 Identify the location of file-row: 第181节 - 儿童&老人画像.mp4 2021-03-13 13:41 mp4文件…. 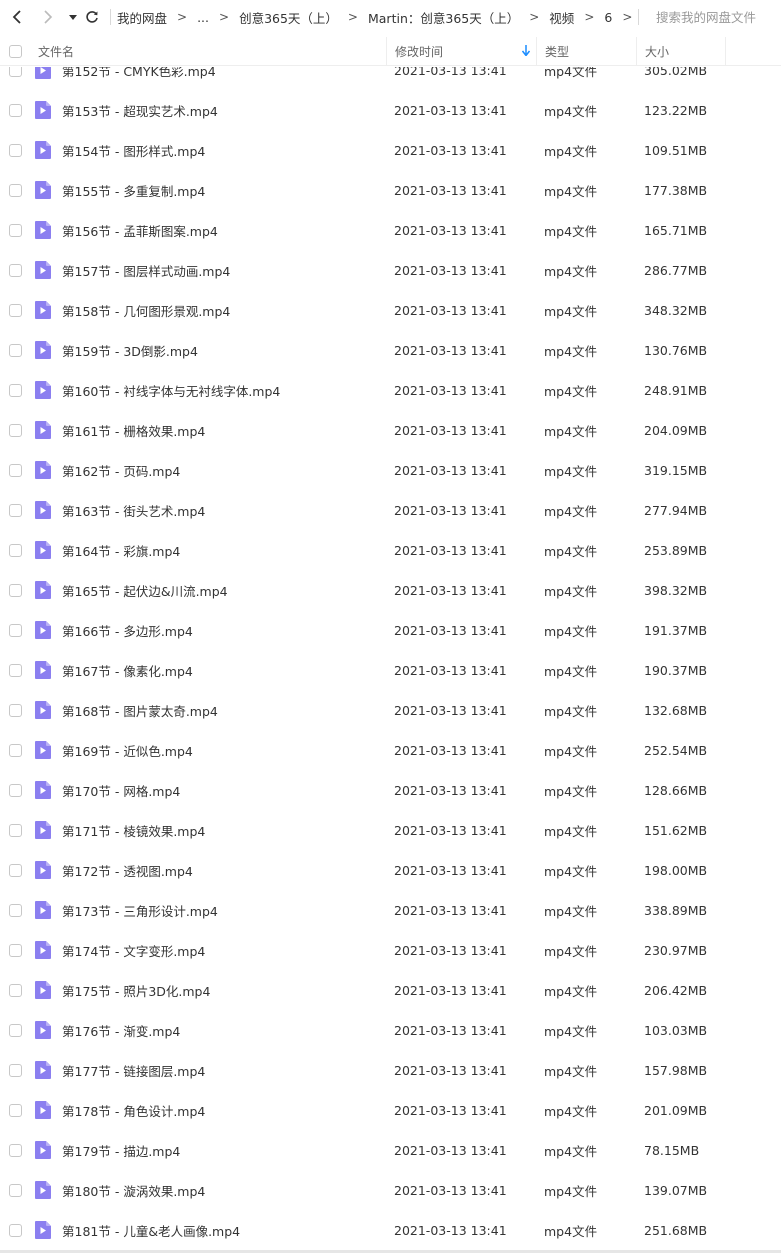
(390, 1230).